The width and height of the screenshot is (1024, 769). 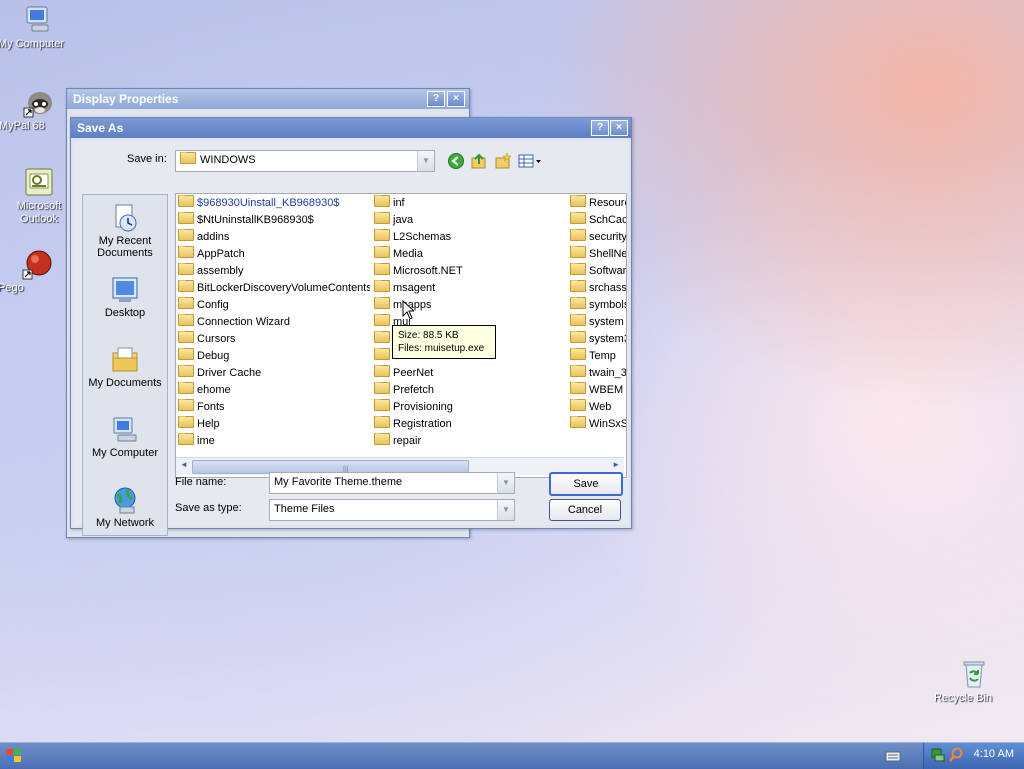 What do you see at coordinates (274, 407) in the screenshot?
I see `folder-item: Fonts` at bounding box center [274, 407].